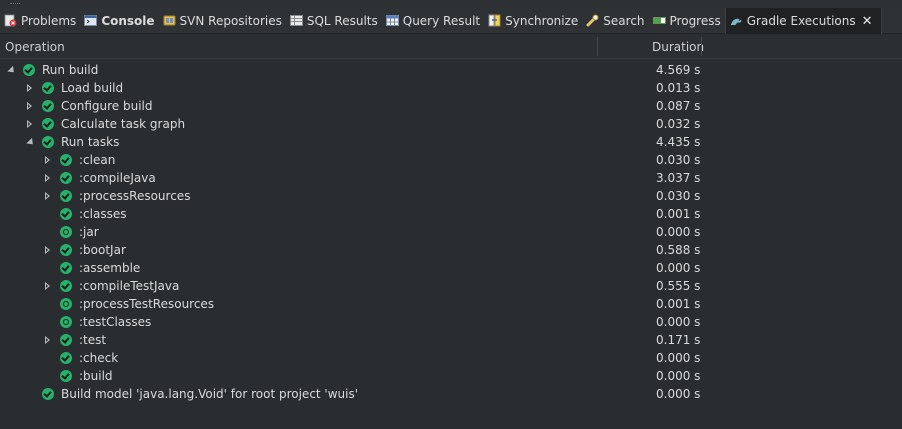 The width and height of the screenshot is (902, 429). What do you see at coordinates (15, 2) in the screenshot?
I see `drag-grip-icon` at bounding box center [15, 2].